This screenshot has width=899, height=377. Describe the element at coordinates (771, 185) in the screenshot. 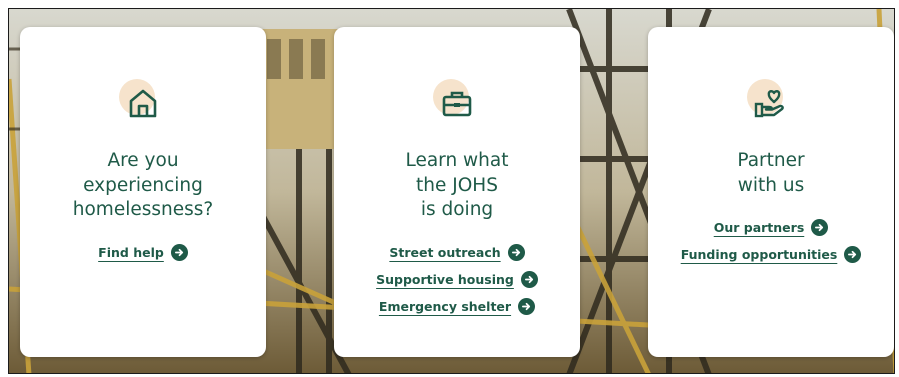

I see `card-title-line: with us` at that location.